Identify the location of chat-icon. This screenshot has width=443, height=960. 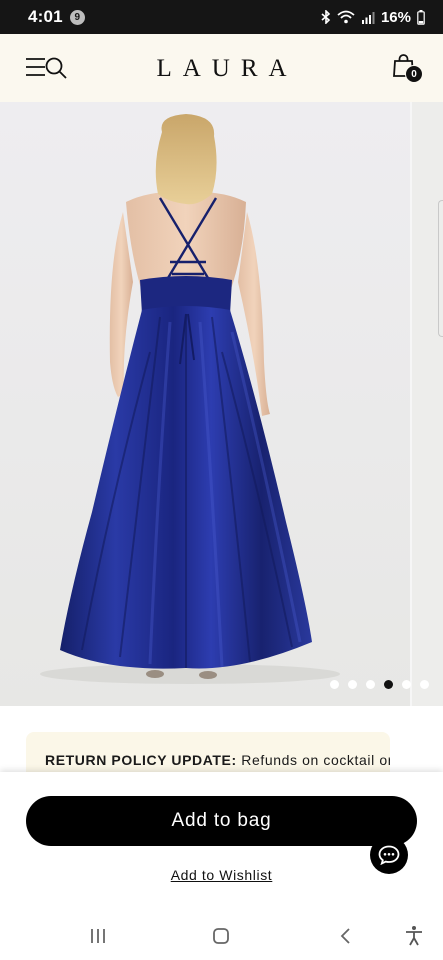
(389, 855).